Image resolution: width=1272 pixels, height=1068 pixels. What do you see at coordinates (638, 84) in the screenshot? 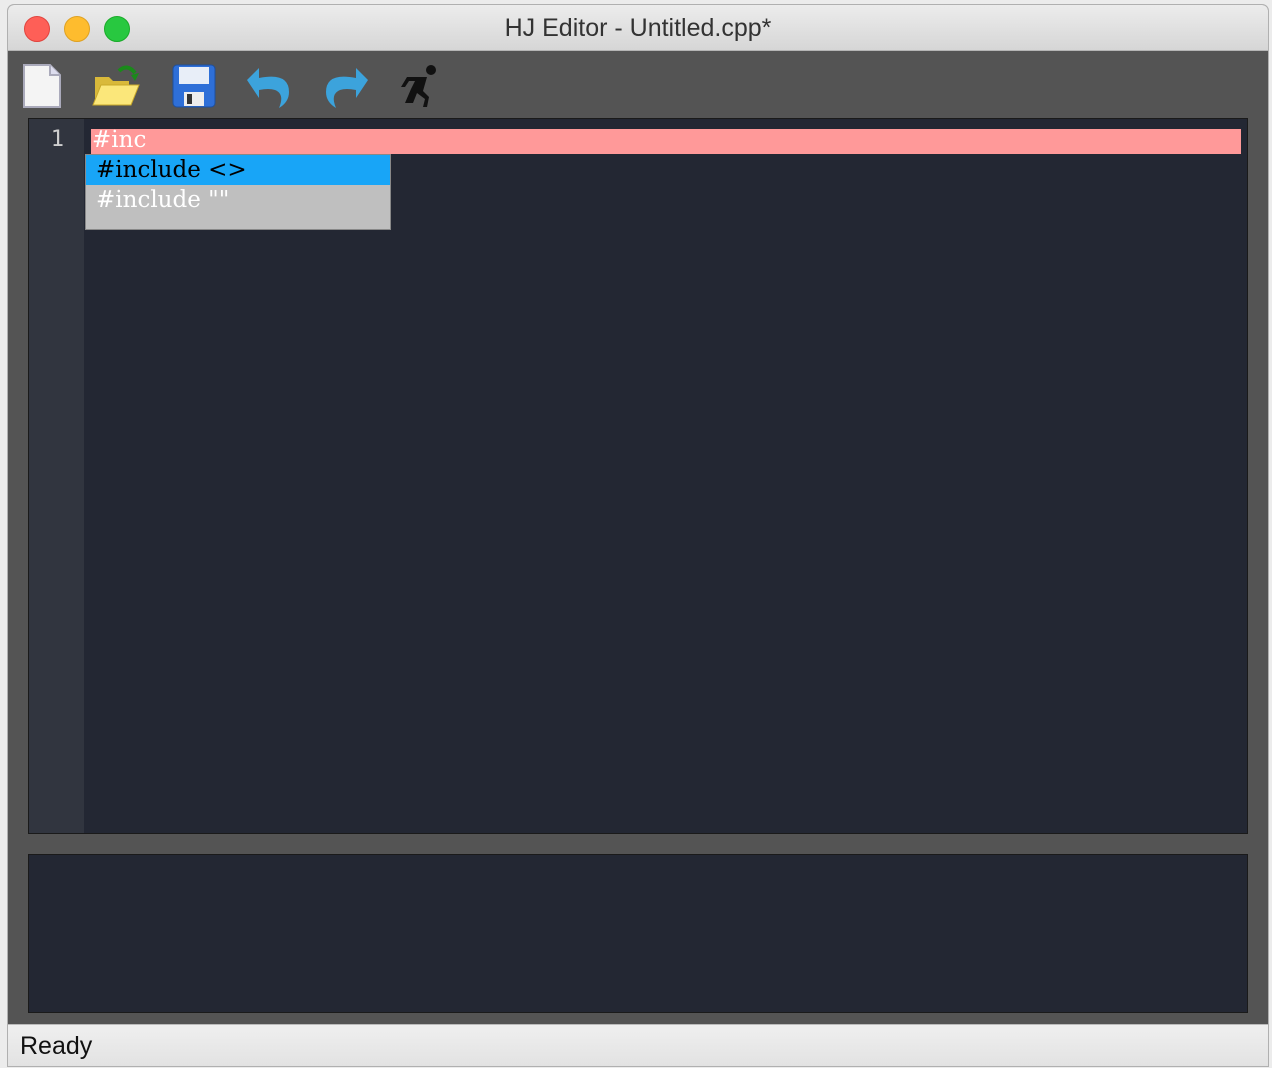
I see `toolbar` at bounding box center [638, 84].